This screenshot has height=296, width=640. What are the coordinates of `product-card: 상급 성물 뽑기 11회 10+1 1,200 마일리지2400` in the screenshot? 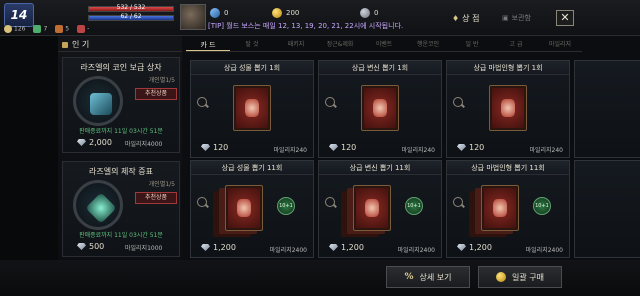 It's located at (252, 209).